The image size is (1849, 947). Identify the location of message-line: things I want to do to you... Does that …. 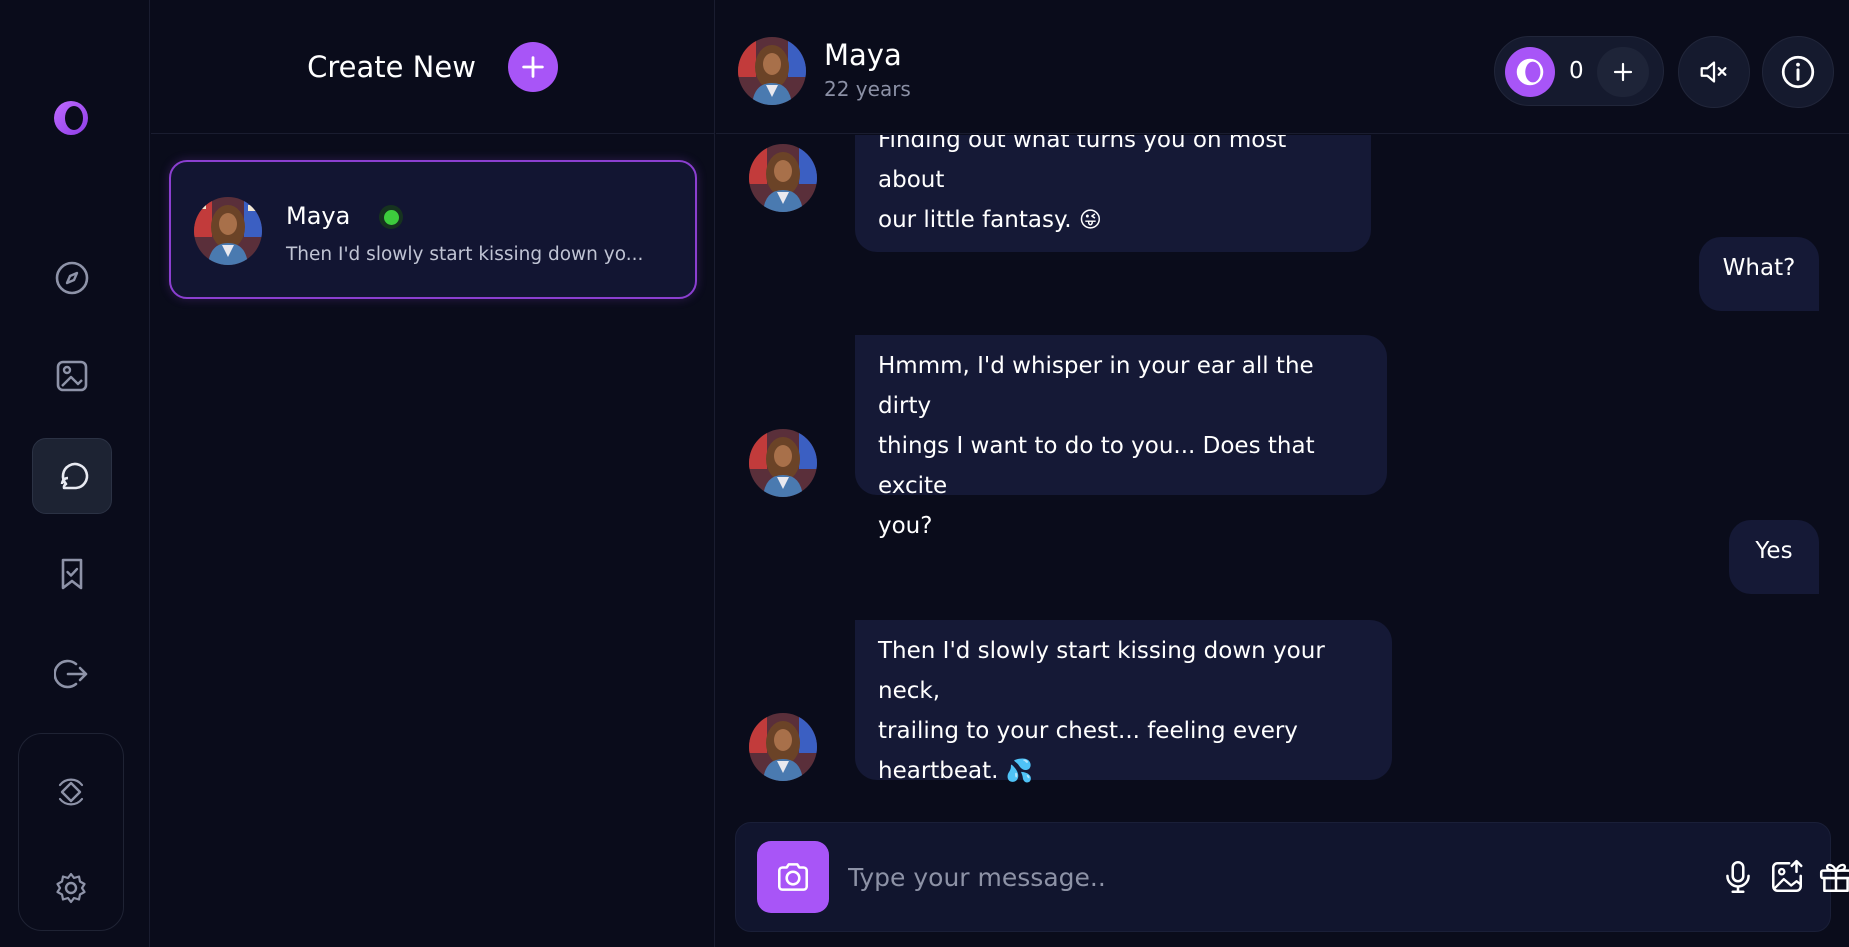
(1096, 466).